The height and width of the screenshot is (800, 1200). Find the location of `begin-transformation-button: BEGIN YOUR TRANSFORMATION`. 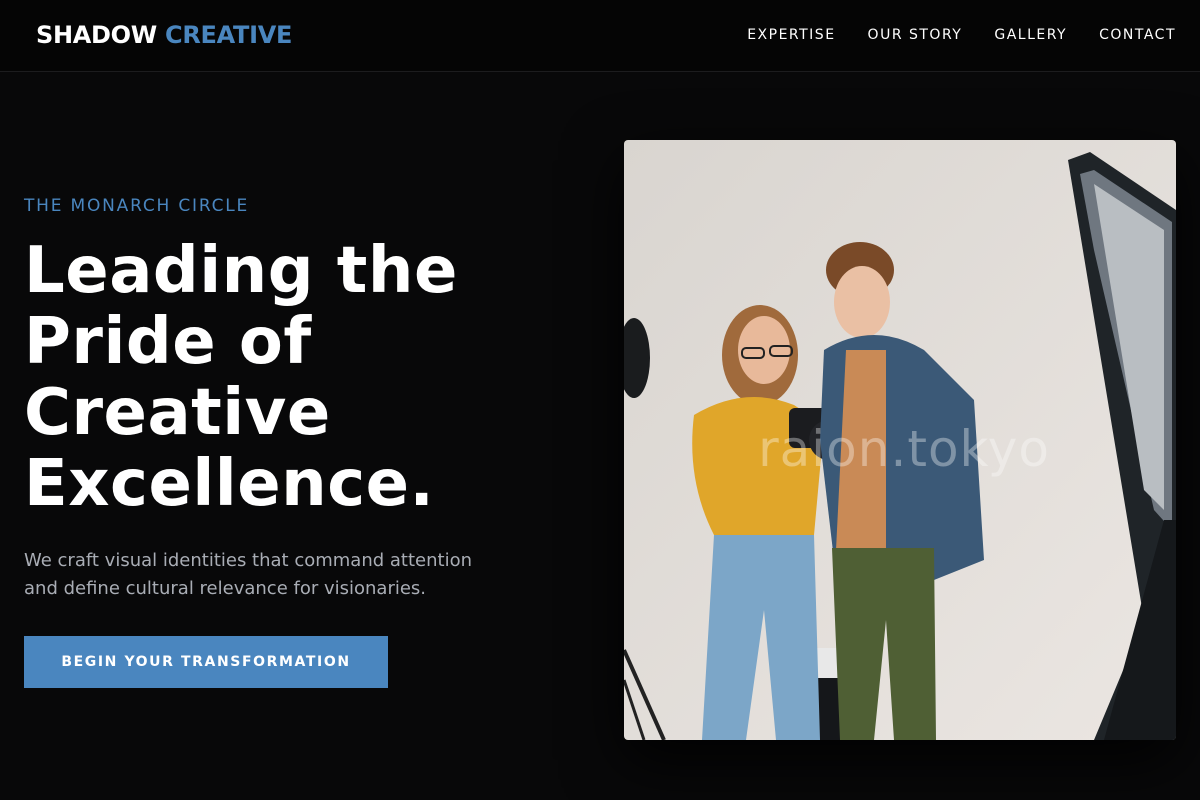

begin-transformation-button: BEGIN YOUR TRANSFORMATION is located at coordinates (206, 662).